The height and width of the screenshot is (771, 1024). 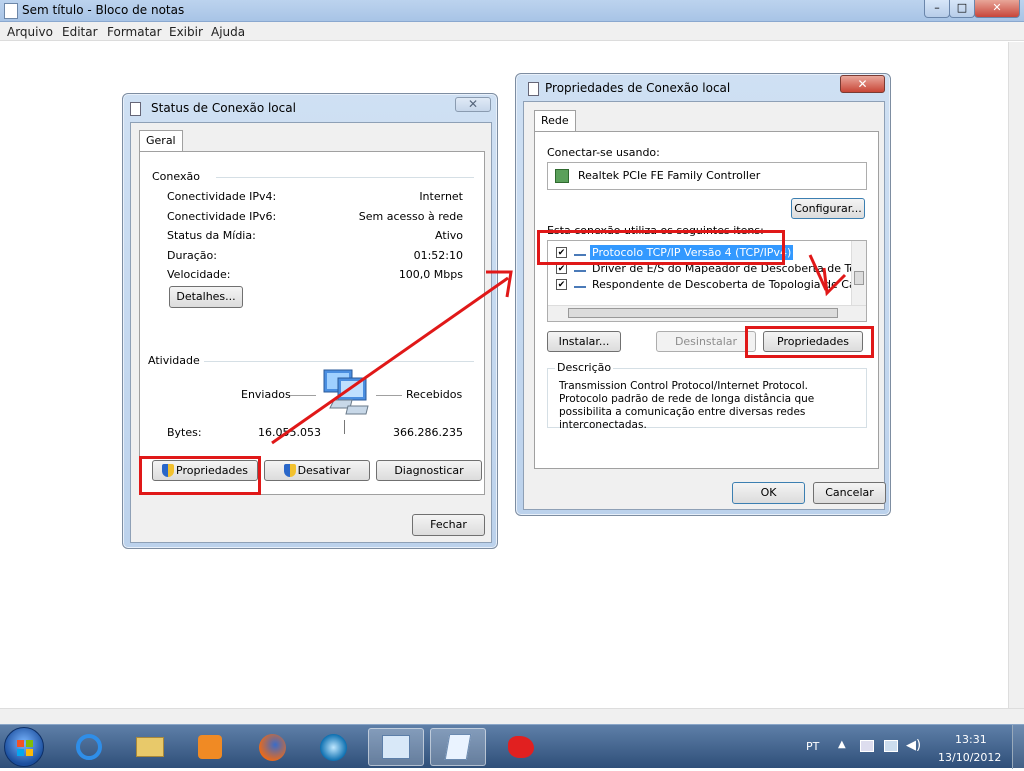 I want to click on arrow-head-icon, so click(x=834, y=282).